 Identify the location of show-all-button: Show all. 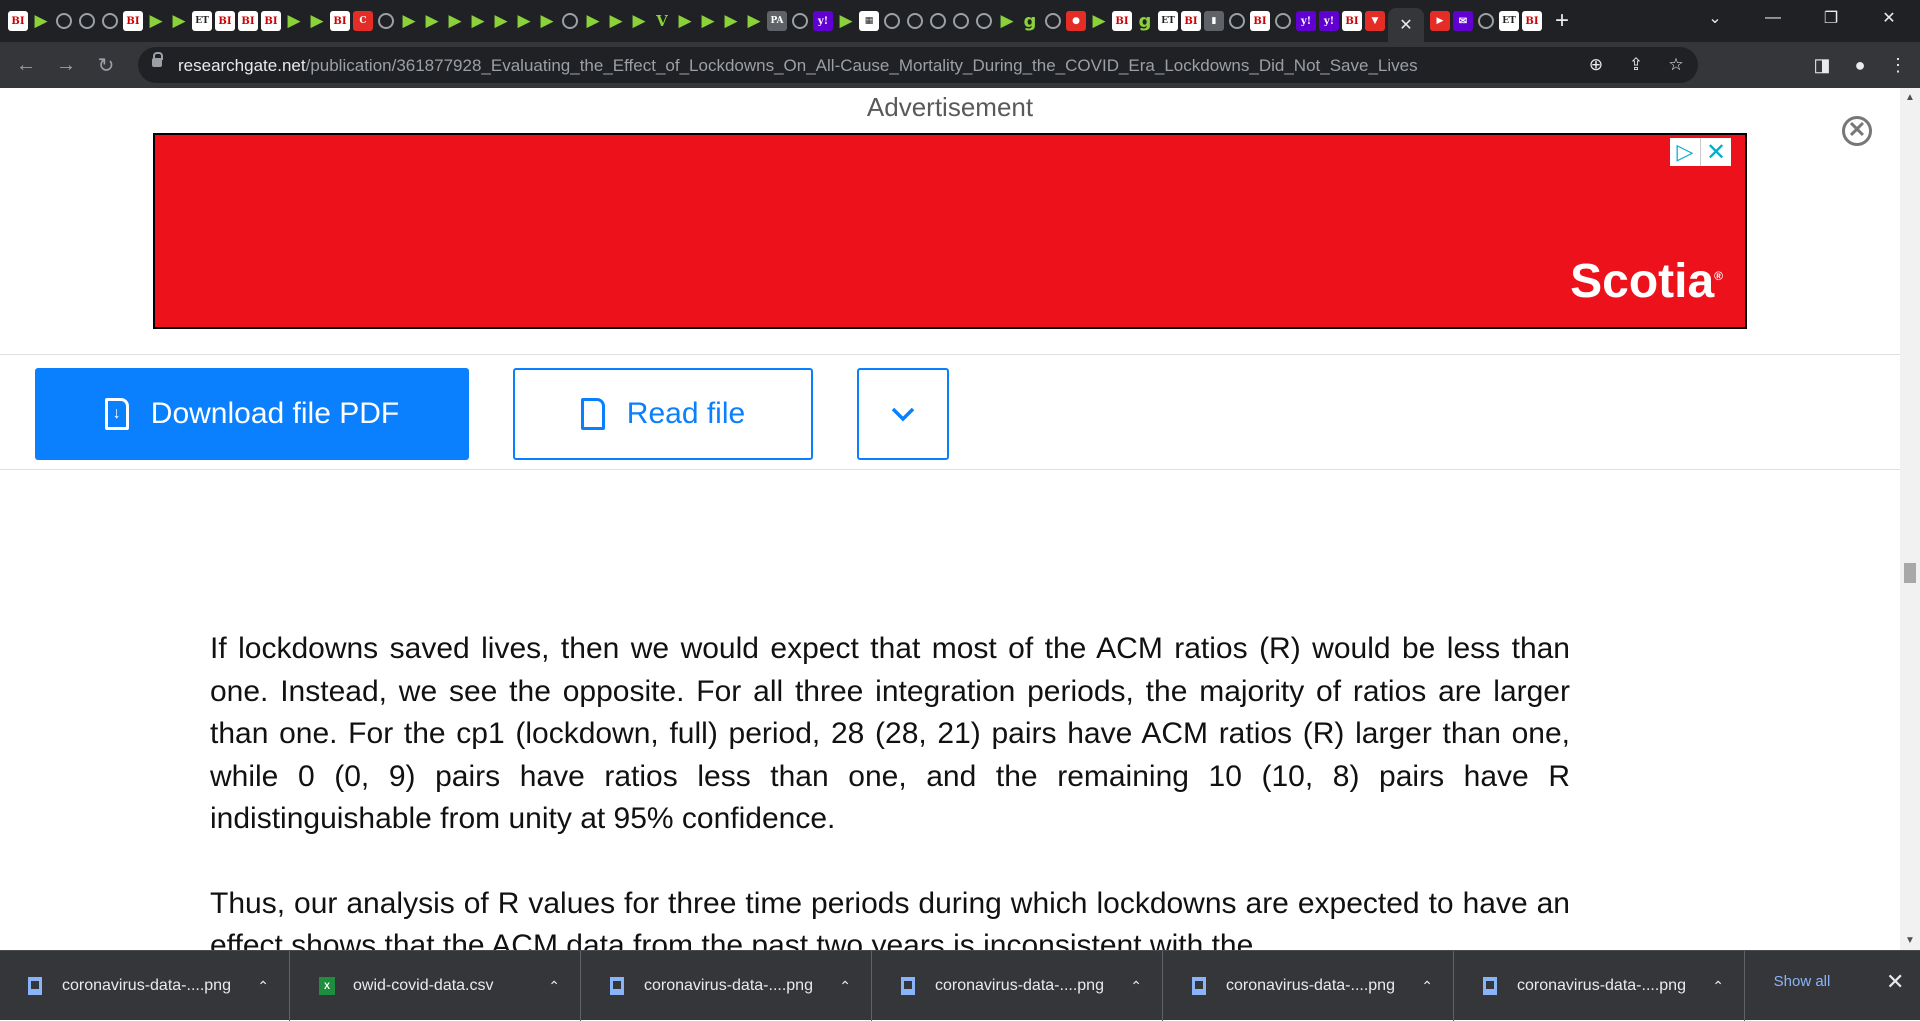
(1802, 981).